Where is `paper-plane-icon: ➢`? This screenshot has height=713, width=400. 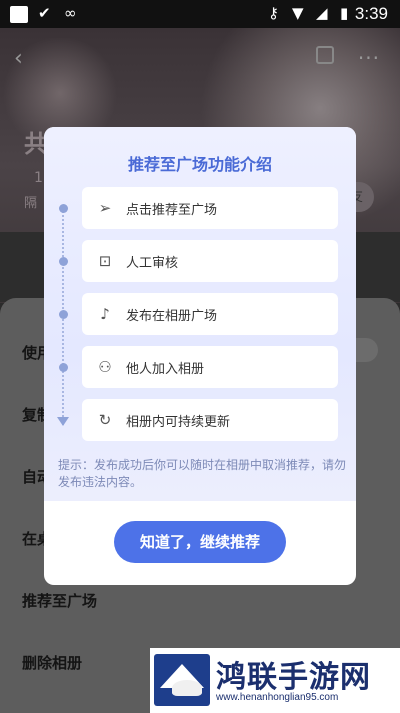 paper-plane-icon: ➢ is located at coordinates (105, 208).